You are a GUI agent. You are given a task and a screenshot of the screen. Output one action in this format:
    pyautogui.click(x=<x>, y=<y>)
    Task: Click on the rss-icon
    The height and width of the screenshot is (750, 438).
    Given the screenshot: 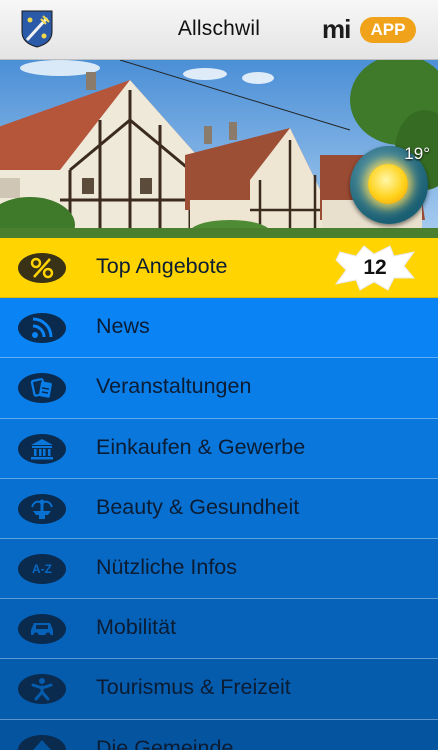 What is the action you would take?
    pyautogui.click(x=42, y=328)
    